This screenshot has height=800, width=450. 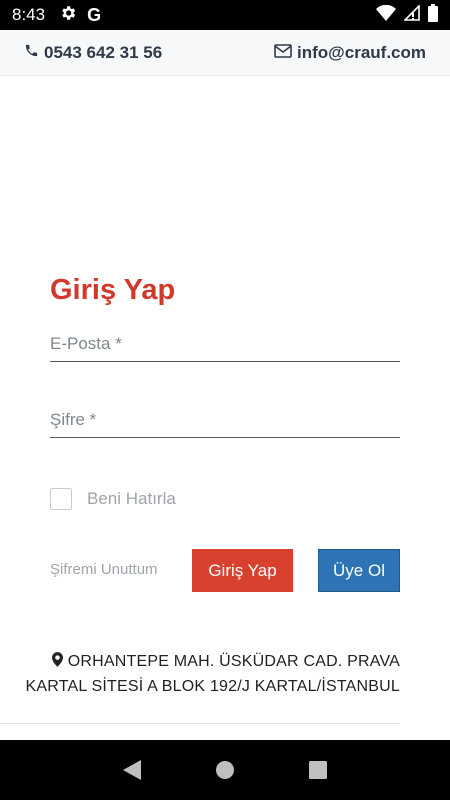 What do you see at coordinates (242, 570) in the screenshot?
I see `login-button: Giriş Yap` at bounding box center [242, 570].